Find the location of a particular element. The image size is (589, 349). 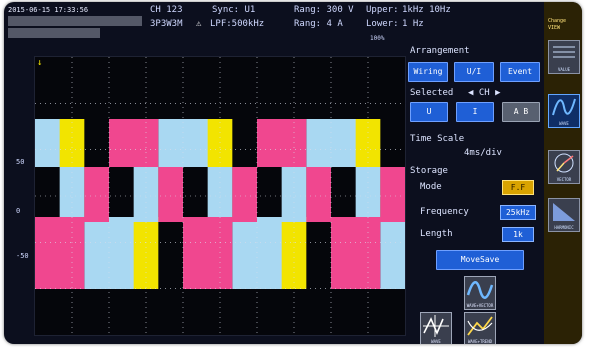

view-wave-trend-label: WAVE+TREND is located at coordinates (480, 341).